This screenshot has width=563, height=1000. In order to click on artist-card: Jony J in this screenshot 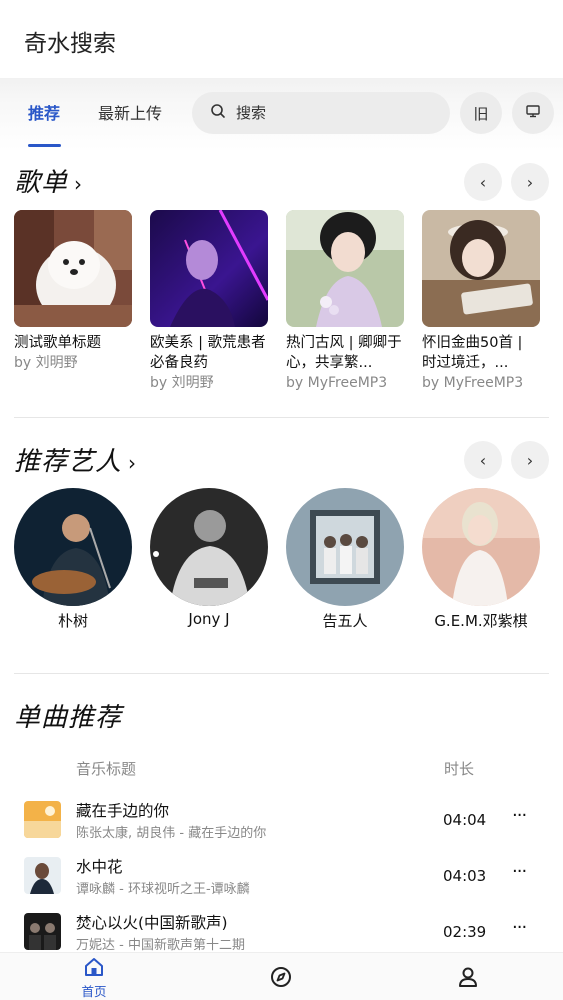, I will do `click(209, 558)`.